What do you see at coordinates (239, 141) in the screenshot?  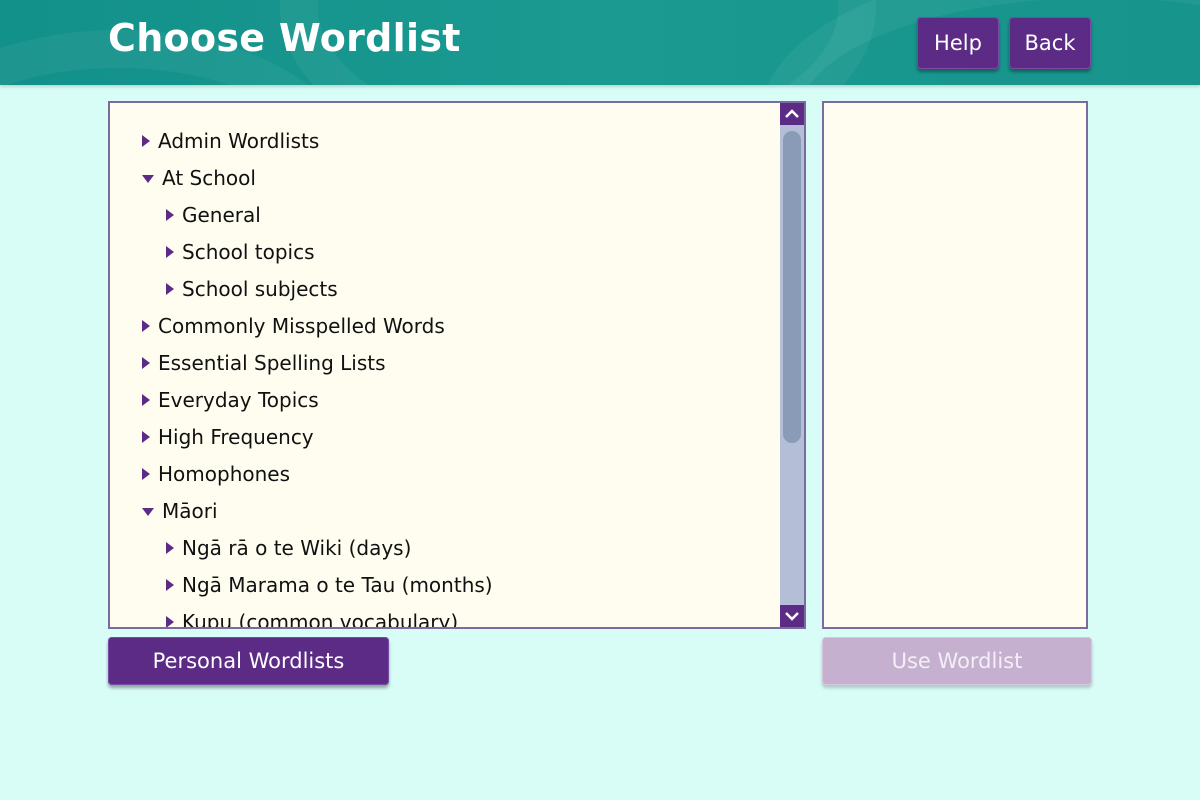 I see `tree-item-label: Admin Wordlists` at bounding box center [239, 141].